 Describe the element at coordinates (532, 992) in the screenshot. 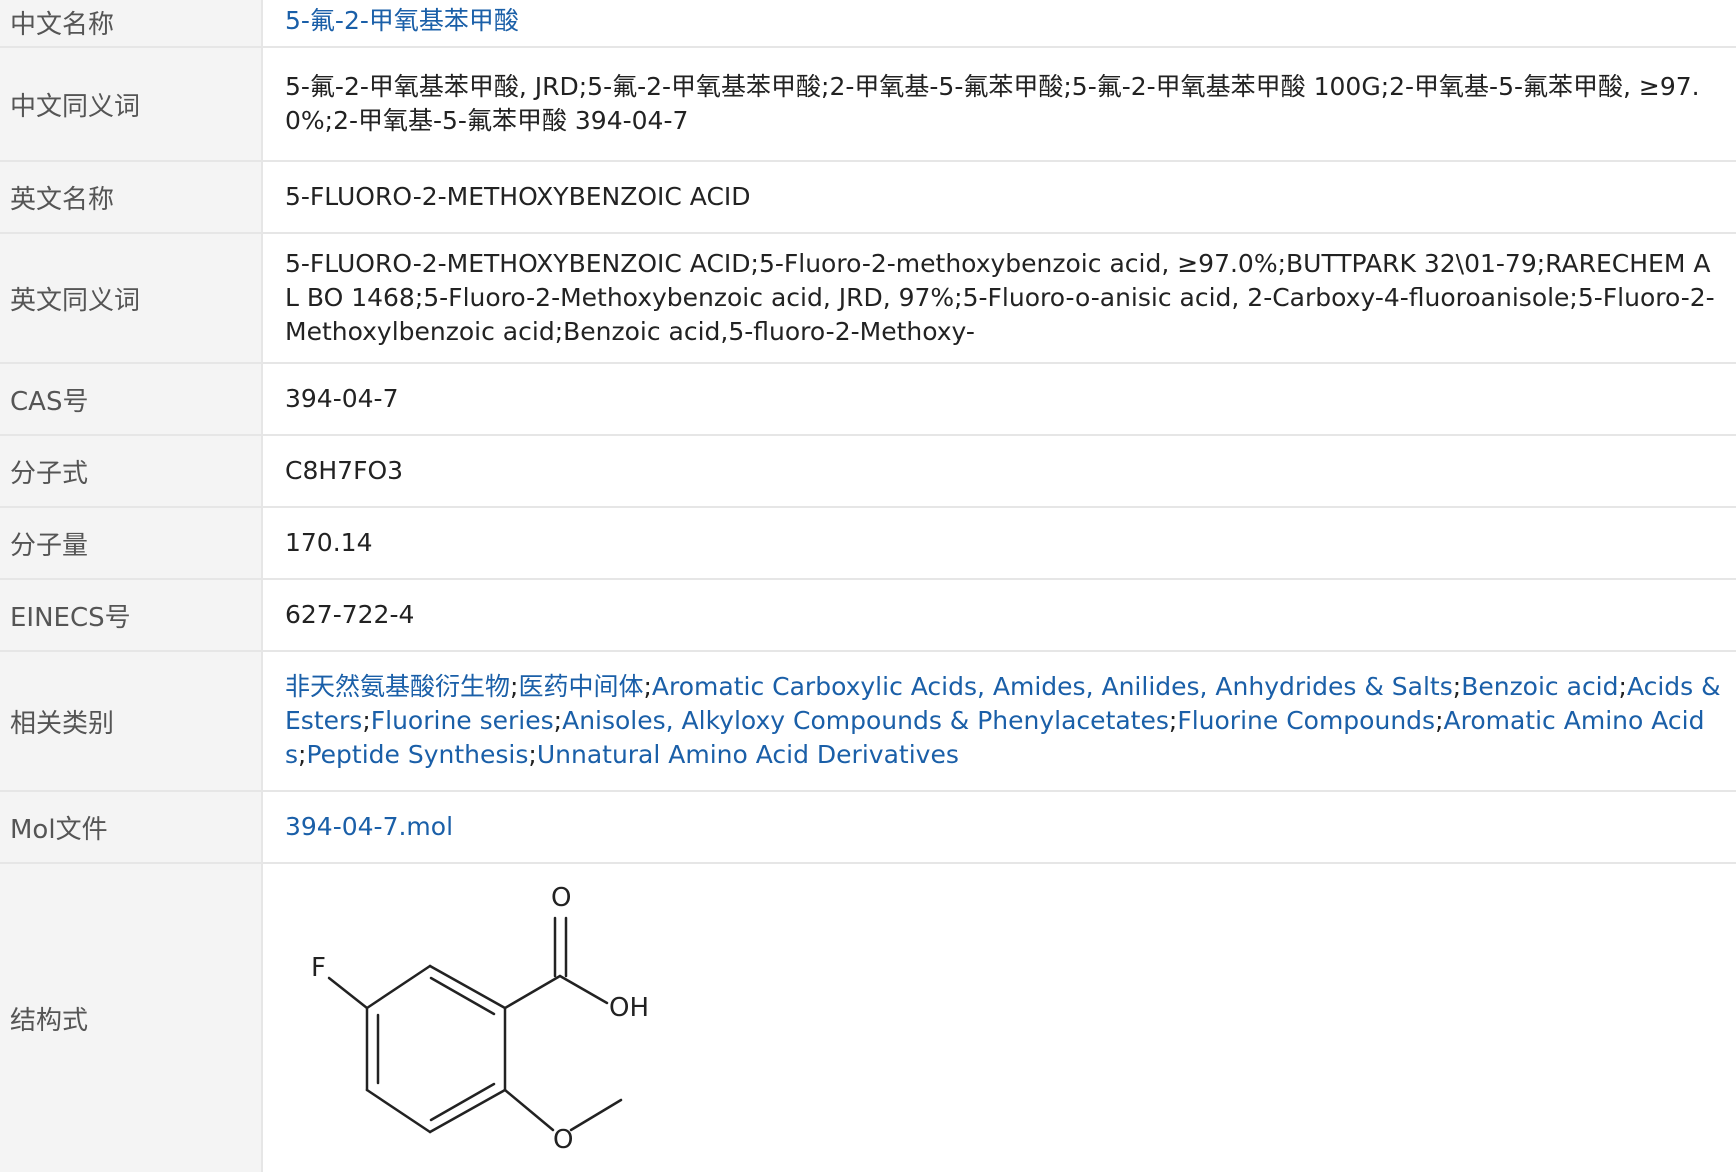

I see `carboxyl-bond` at that location.